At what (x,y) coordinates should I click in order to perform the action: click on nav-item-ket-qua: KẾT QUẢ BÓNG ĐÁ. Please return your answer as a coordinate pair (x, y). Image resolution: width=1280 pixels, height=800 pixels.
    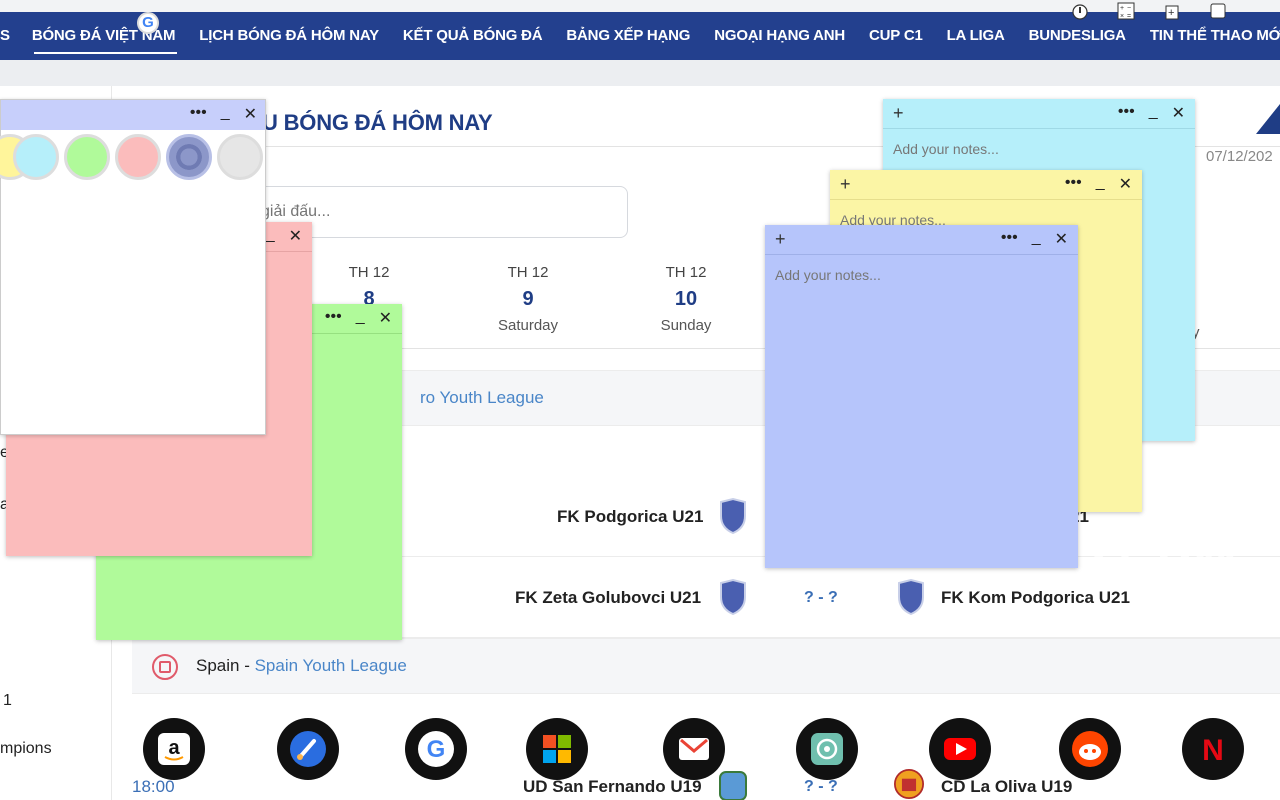
    Looking at the image, I should click on (473, 36).